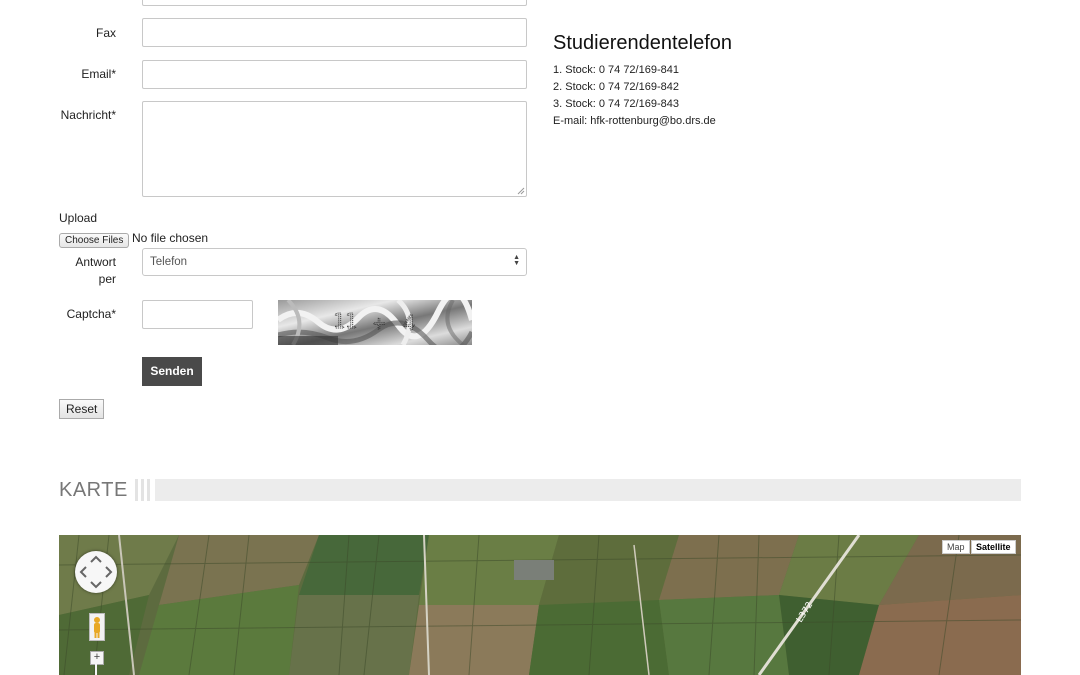 The image size is (1080, 675). What do you see at coordinates (616, 104) in the screenshot?
I see `contact-line-3: 3. Stock: 0 74 72/169-843` at bounding box center [616, 104].